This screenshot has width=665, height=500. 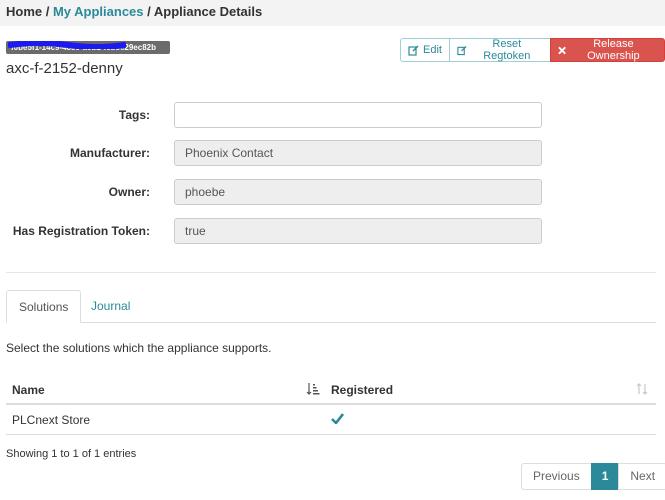 I want to click on form-row-owner: Owner: phoebe, so click(x=332, y=192).